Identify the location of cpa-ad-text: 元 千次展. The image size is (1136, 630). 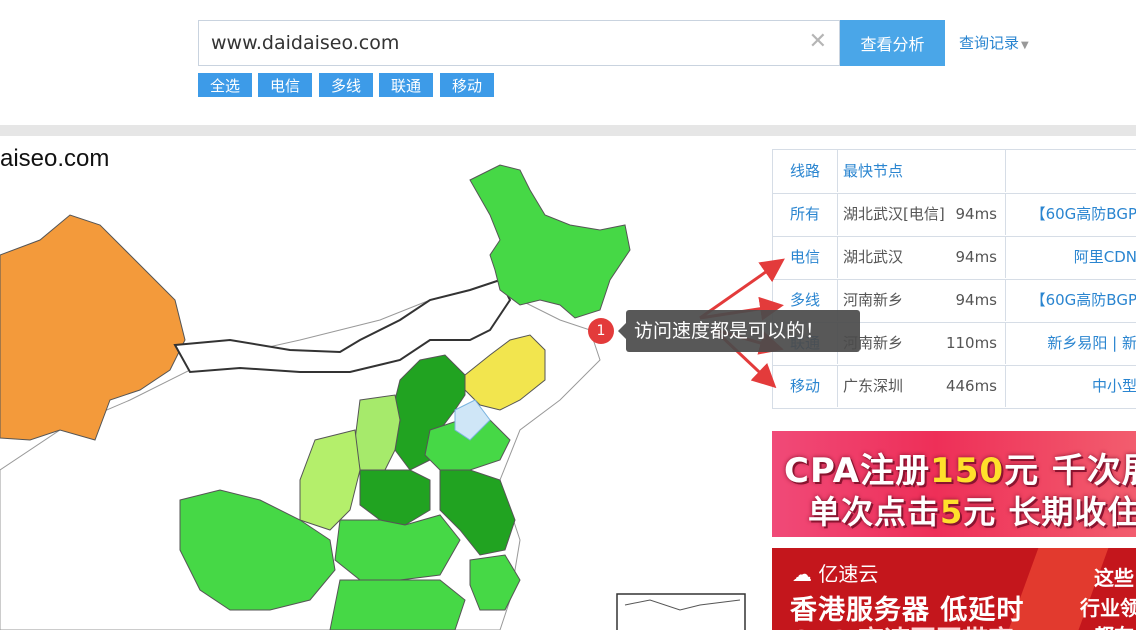
(1070, 471).